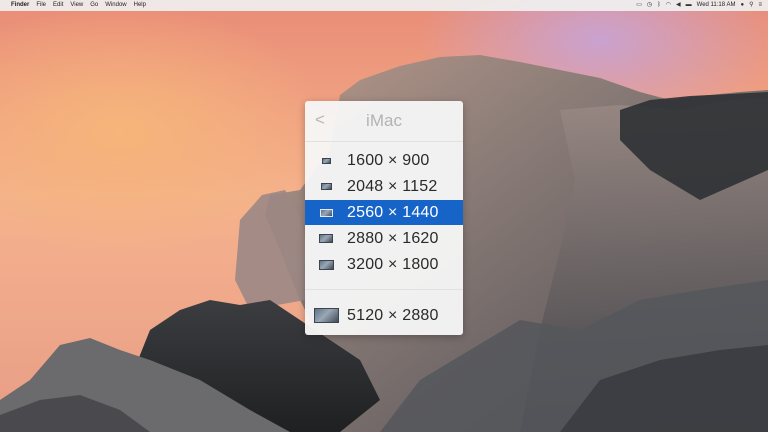 The width and height of the screenshot is (768, 432). What do you see at coordinates (393, 238) in the screenshot?
I see `resolution-label: 2880 × 1620` at bounding box center [393, 238].